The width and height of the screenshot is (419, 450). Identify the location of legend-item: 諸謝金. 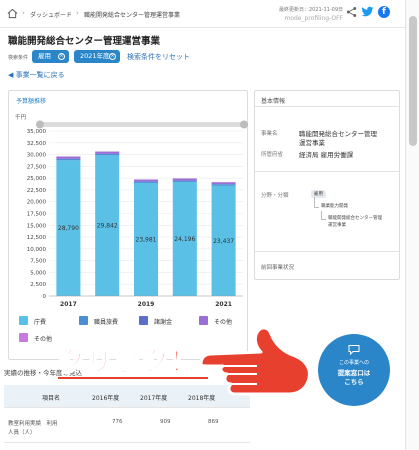
(168, 321).